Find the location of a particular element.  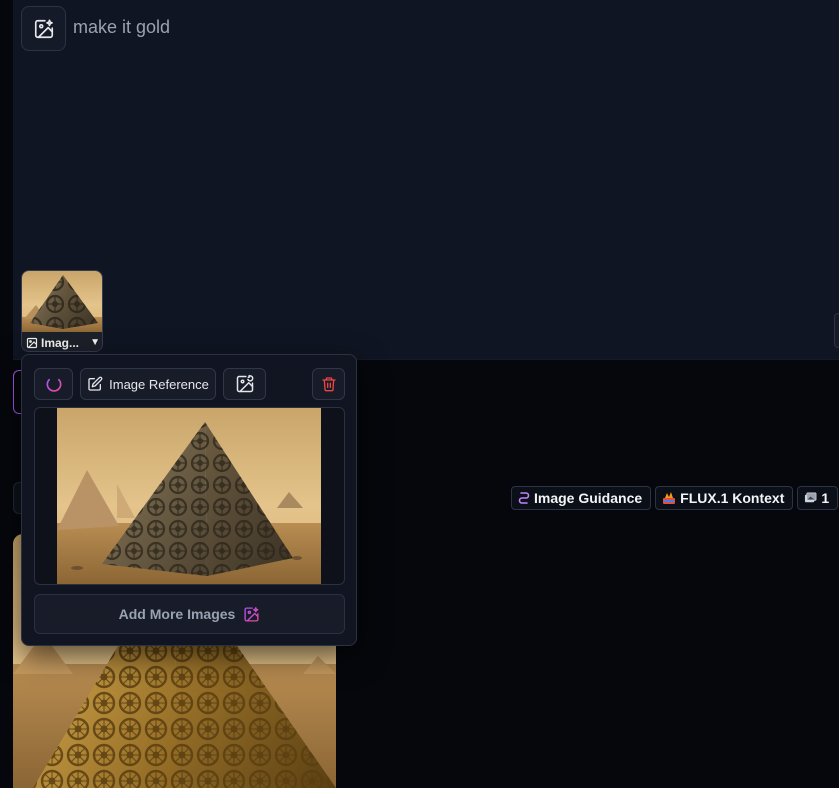

delete-image-button is located at coordinates (328, 384).